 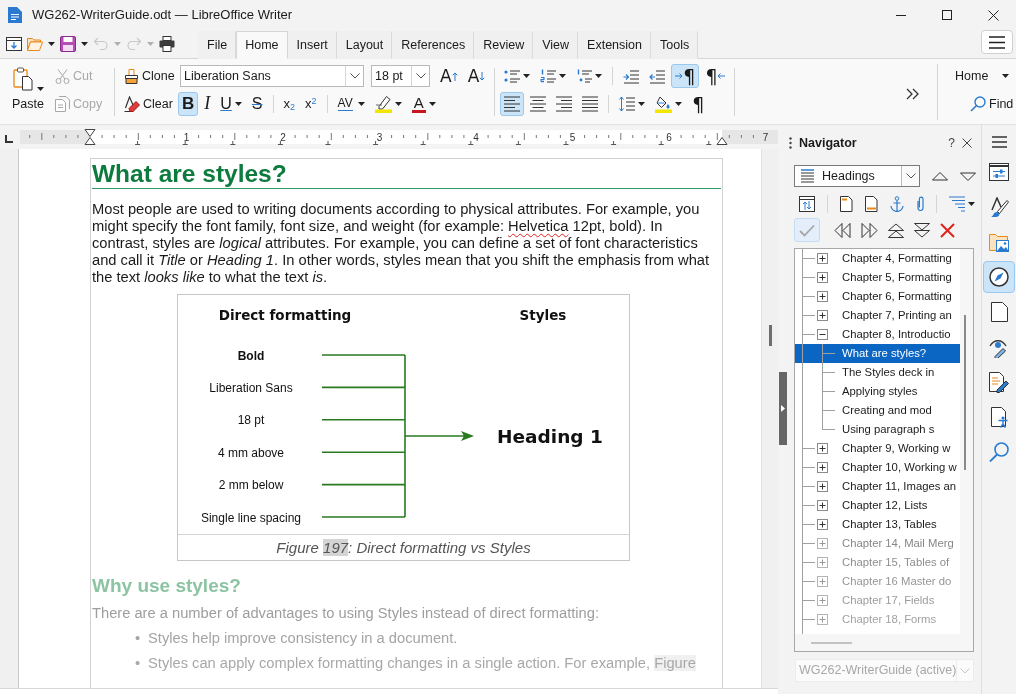 I want to click on folder-icon, so click(x=35, y=44).